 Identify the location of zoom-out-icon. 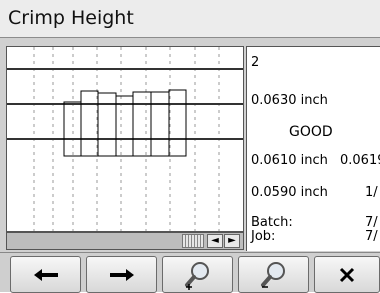
(272, 274).